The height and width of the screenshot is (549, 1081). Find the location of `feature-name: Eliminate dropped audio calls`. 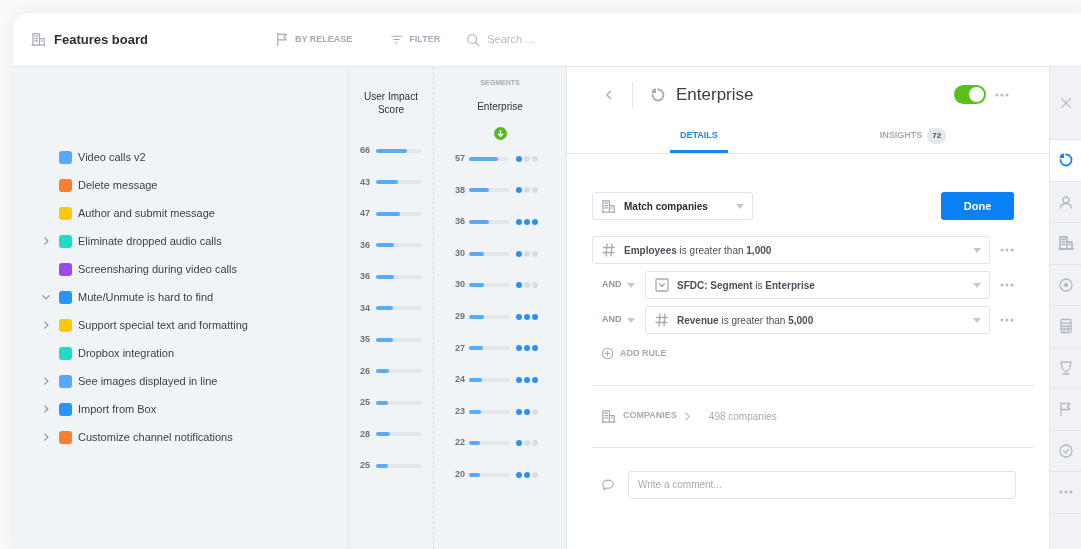

feature-name: Eliminate dropped audio calls is located at coordinates (150, 241).